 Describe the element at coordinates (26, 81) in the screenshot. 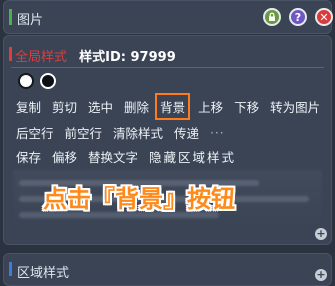

I see `white-color-swatch` at that location.